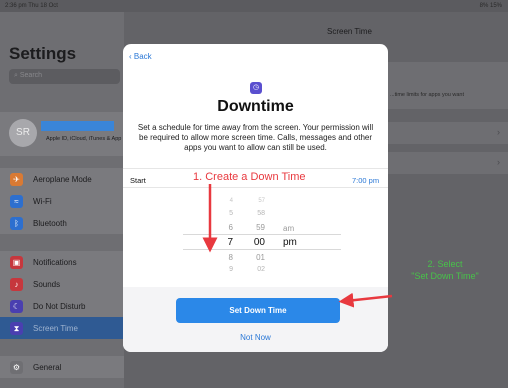 The height and width of the screenshot is (388, 508). Describe the element at coordinates (256, 88) in the screenshot. I see `screen-time-icon: ◷` at that location.